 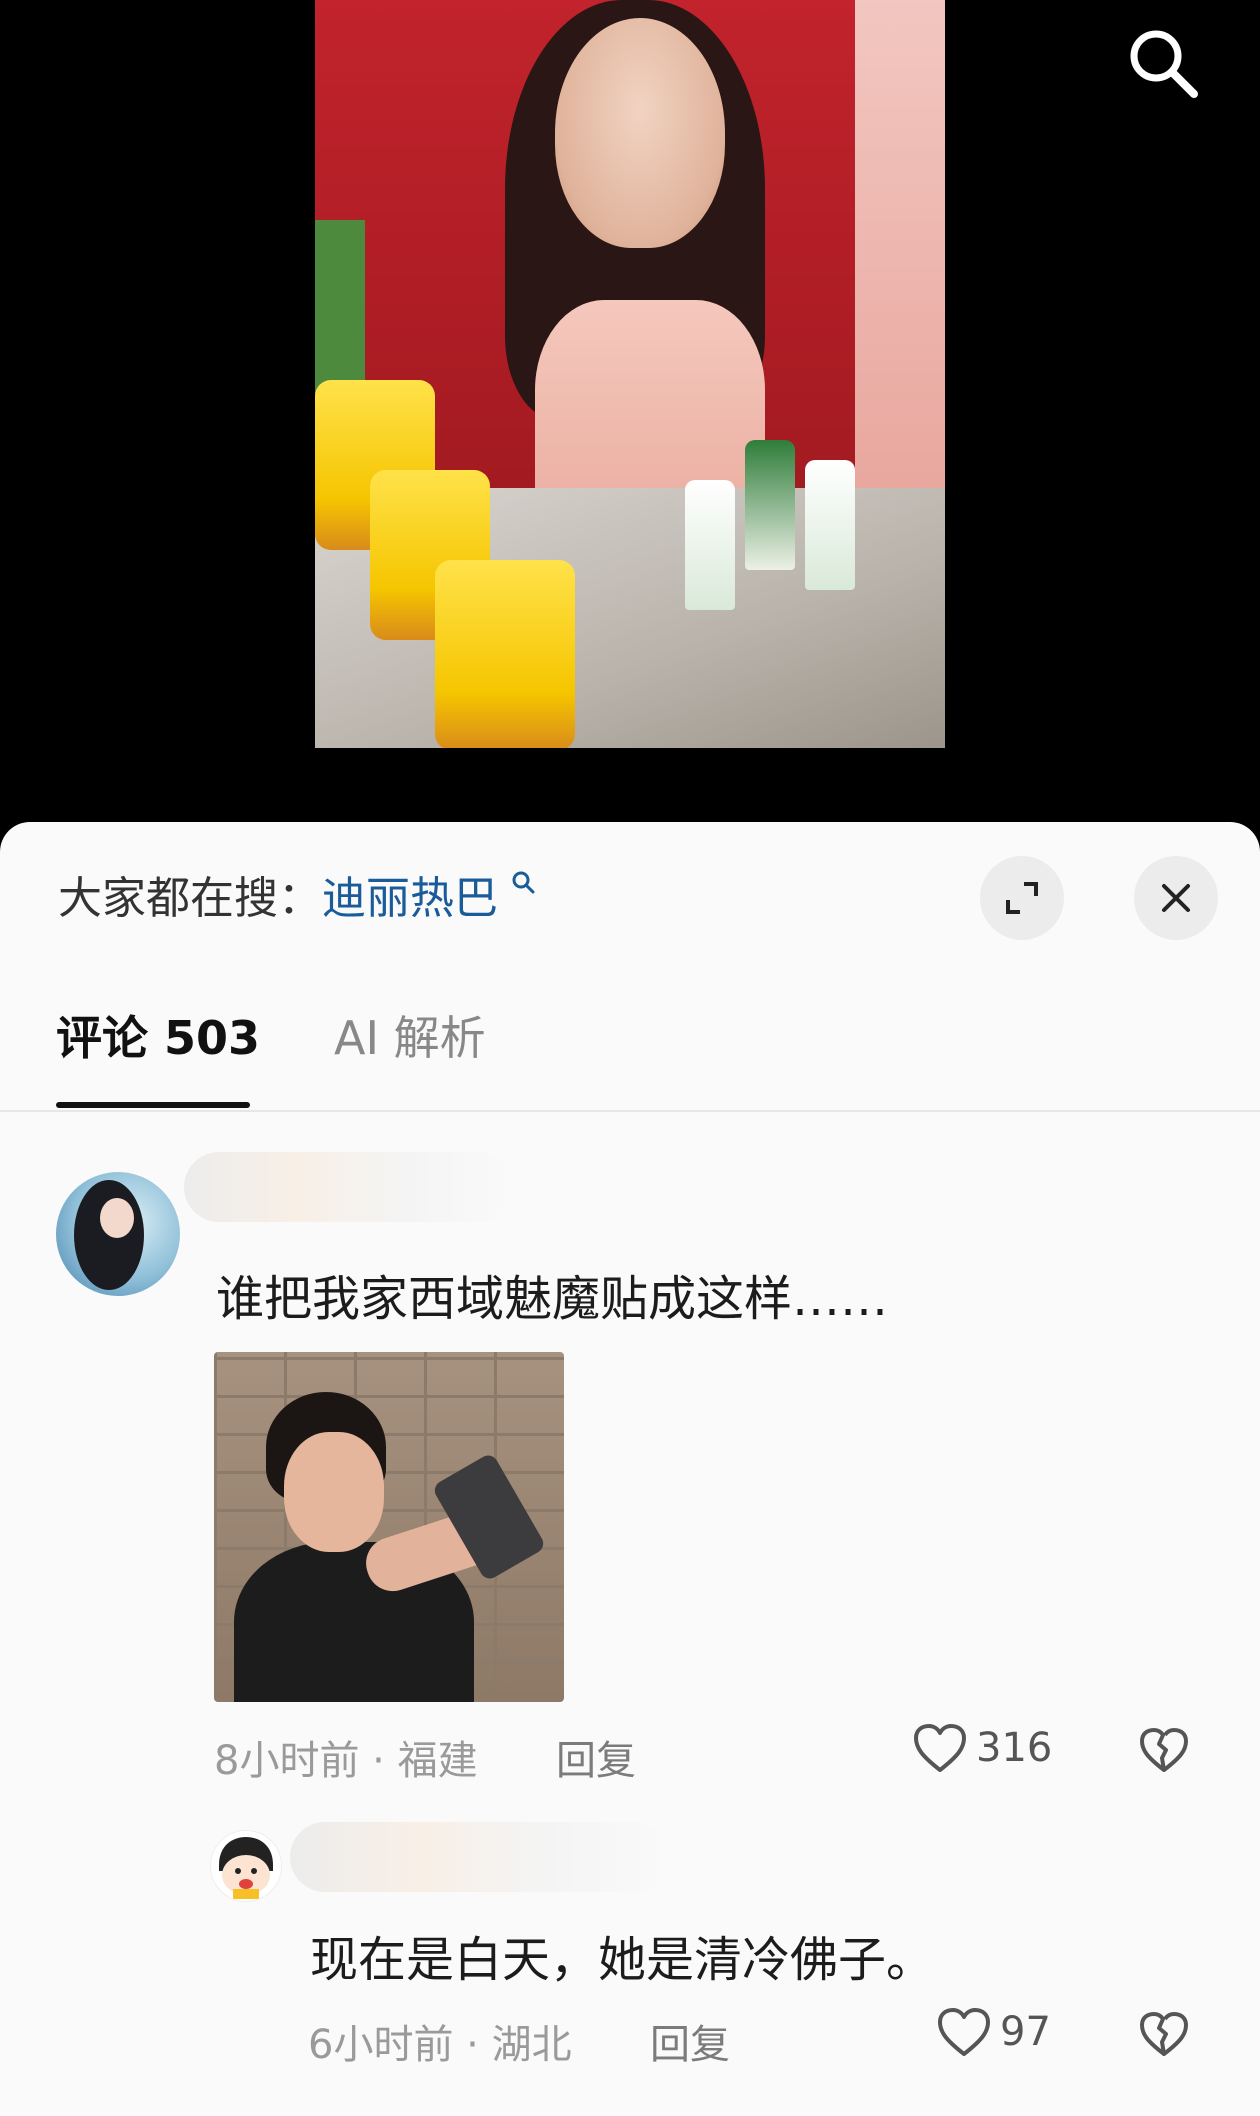 What do you see at coordinates (900, 260) in the screenshot?
I see `photo-side-panel` at bounding box center [900, 260].